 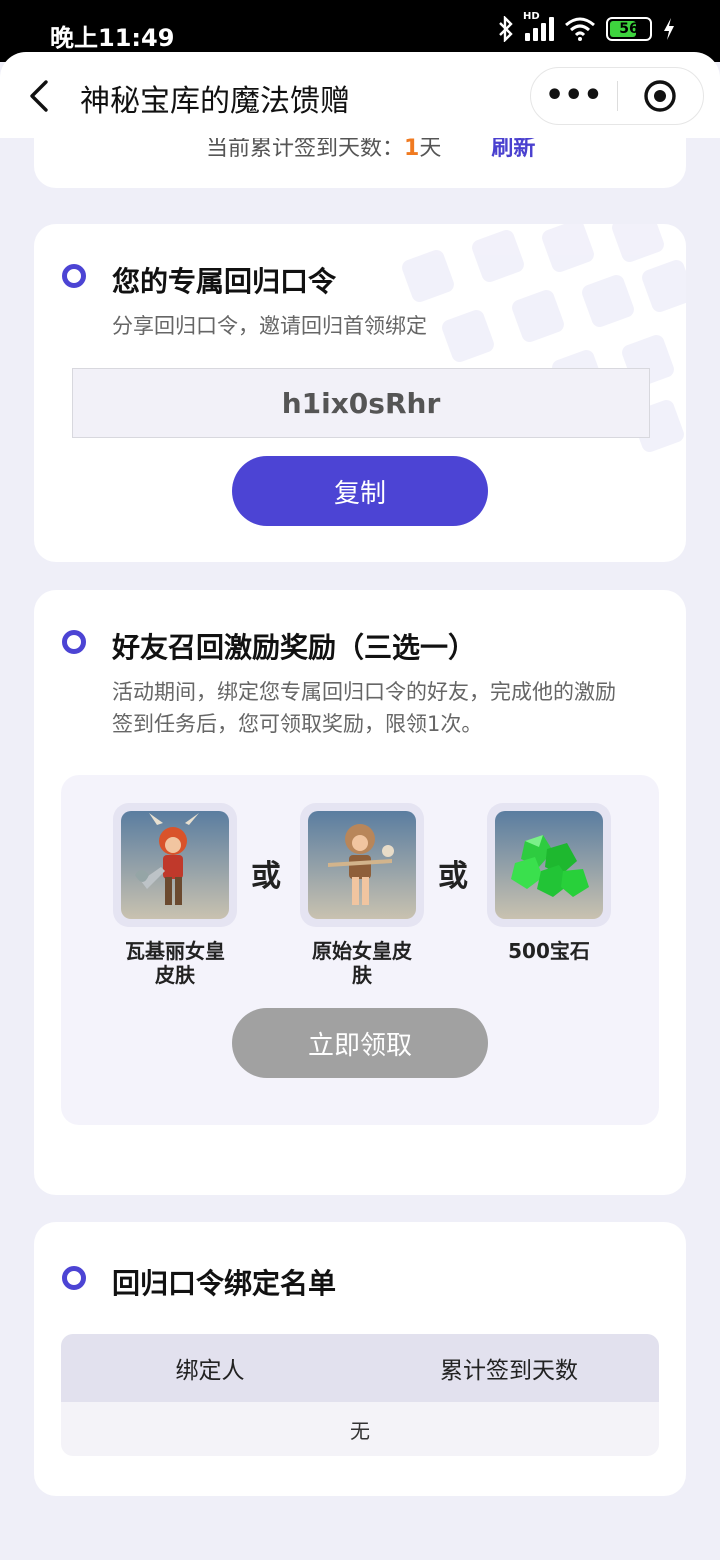 What do you see at coordinates (360, 1368) in the screenshot?
I see `table-header: 绑定人 累计签到天数` at bounding box center [360, 1368].